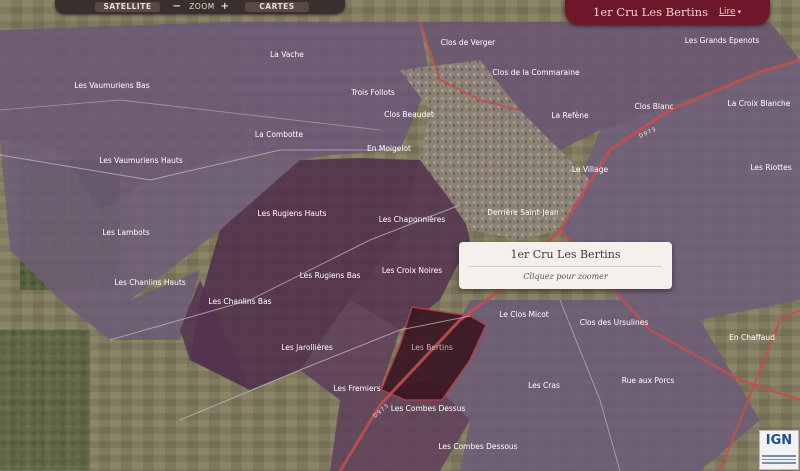 The height and width of the screenshot is (471, 800). I want to click on map-toolbar: SATELLITE − ZOOM + CARTES, so click(200, 7).